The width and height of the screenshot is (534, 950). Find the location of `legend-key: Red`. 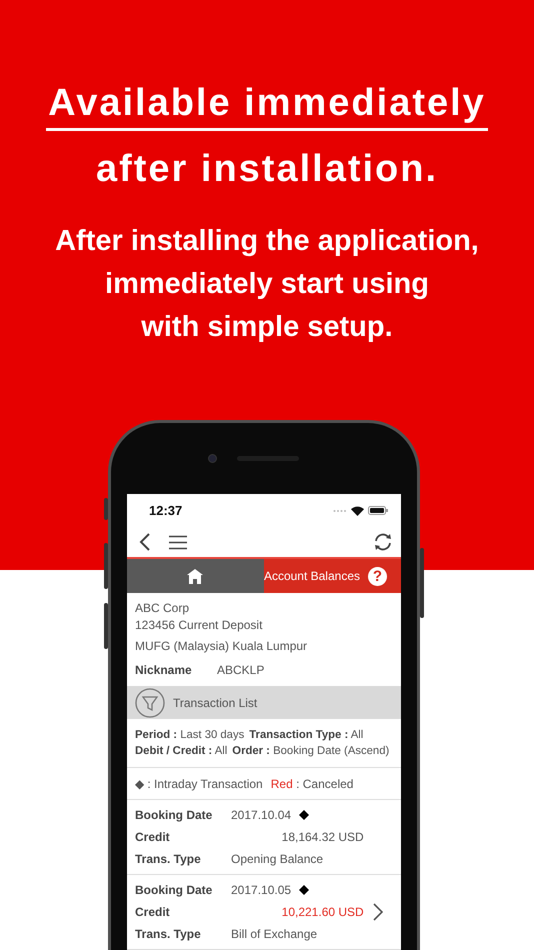

legend-key: Red is located at coordinates (281, 783).